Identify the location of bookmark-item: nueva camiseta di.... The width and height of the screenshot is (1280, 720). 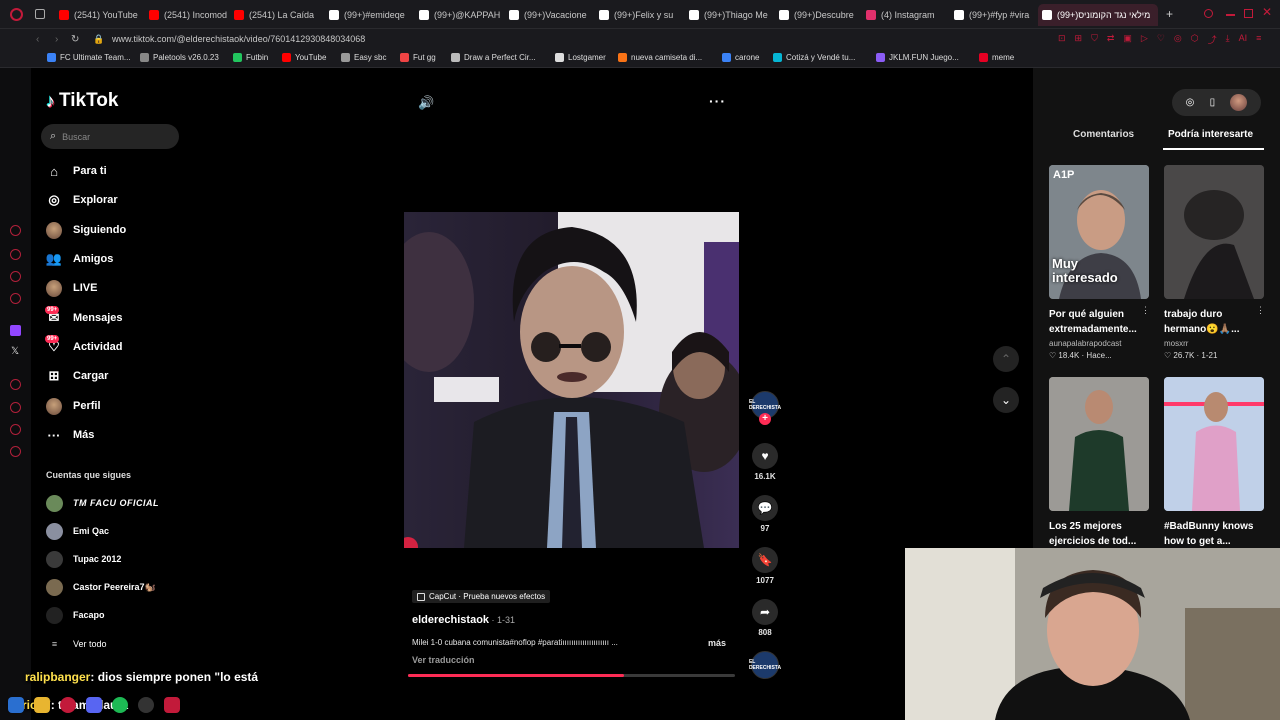
(660, 57).